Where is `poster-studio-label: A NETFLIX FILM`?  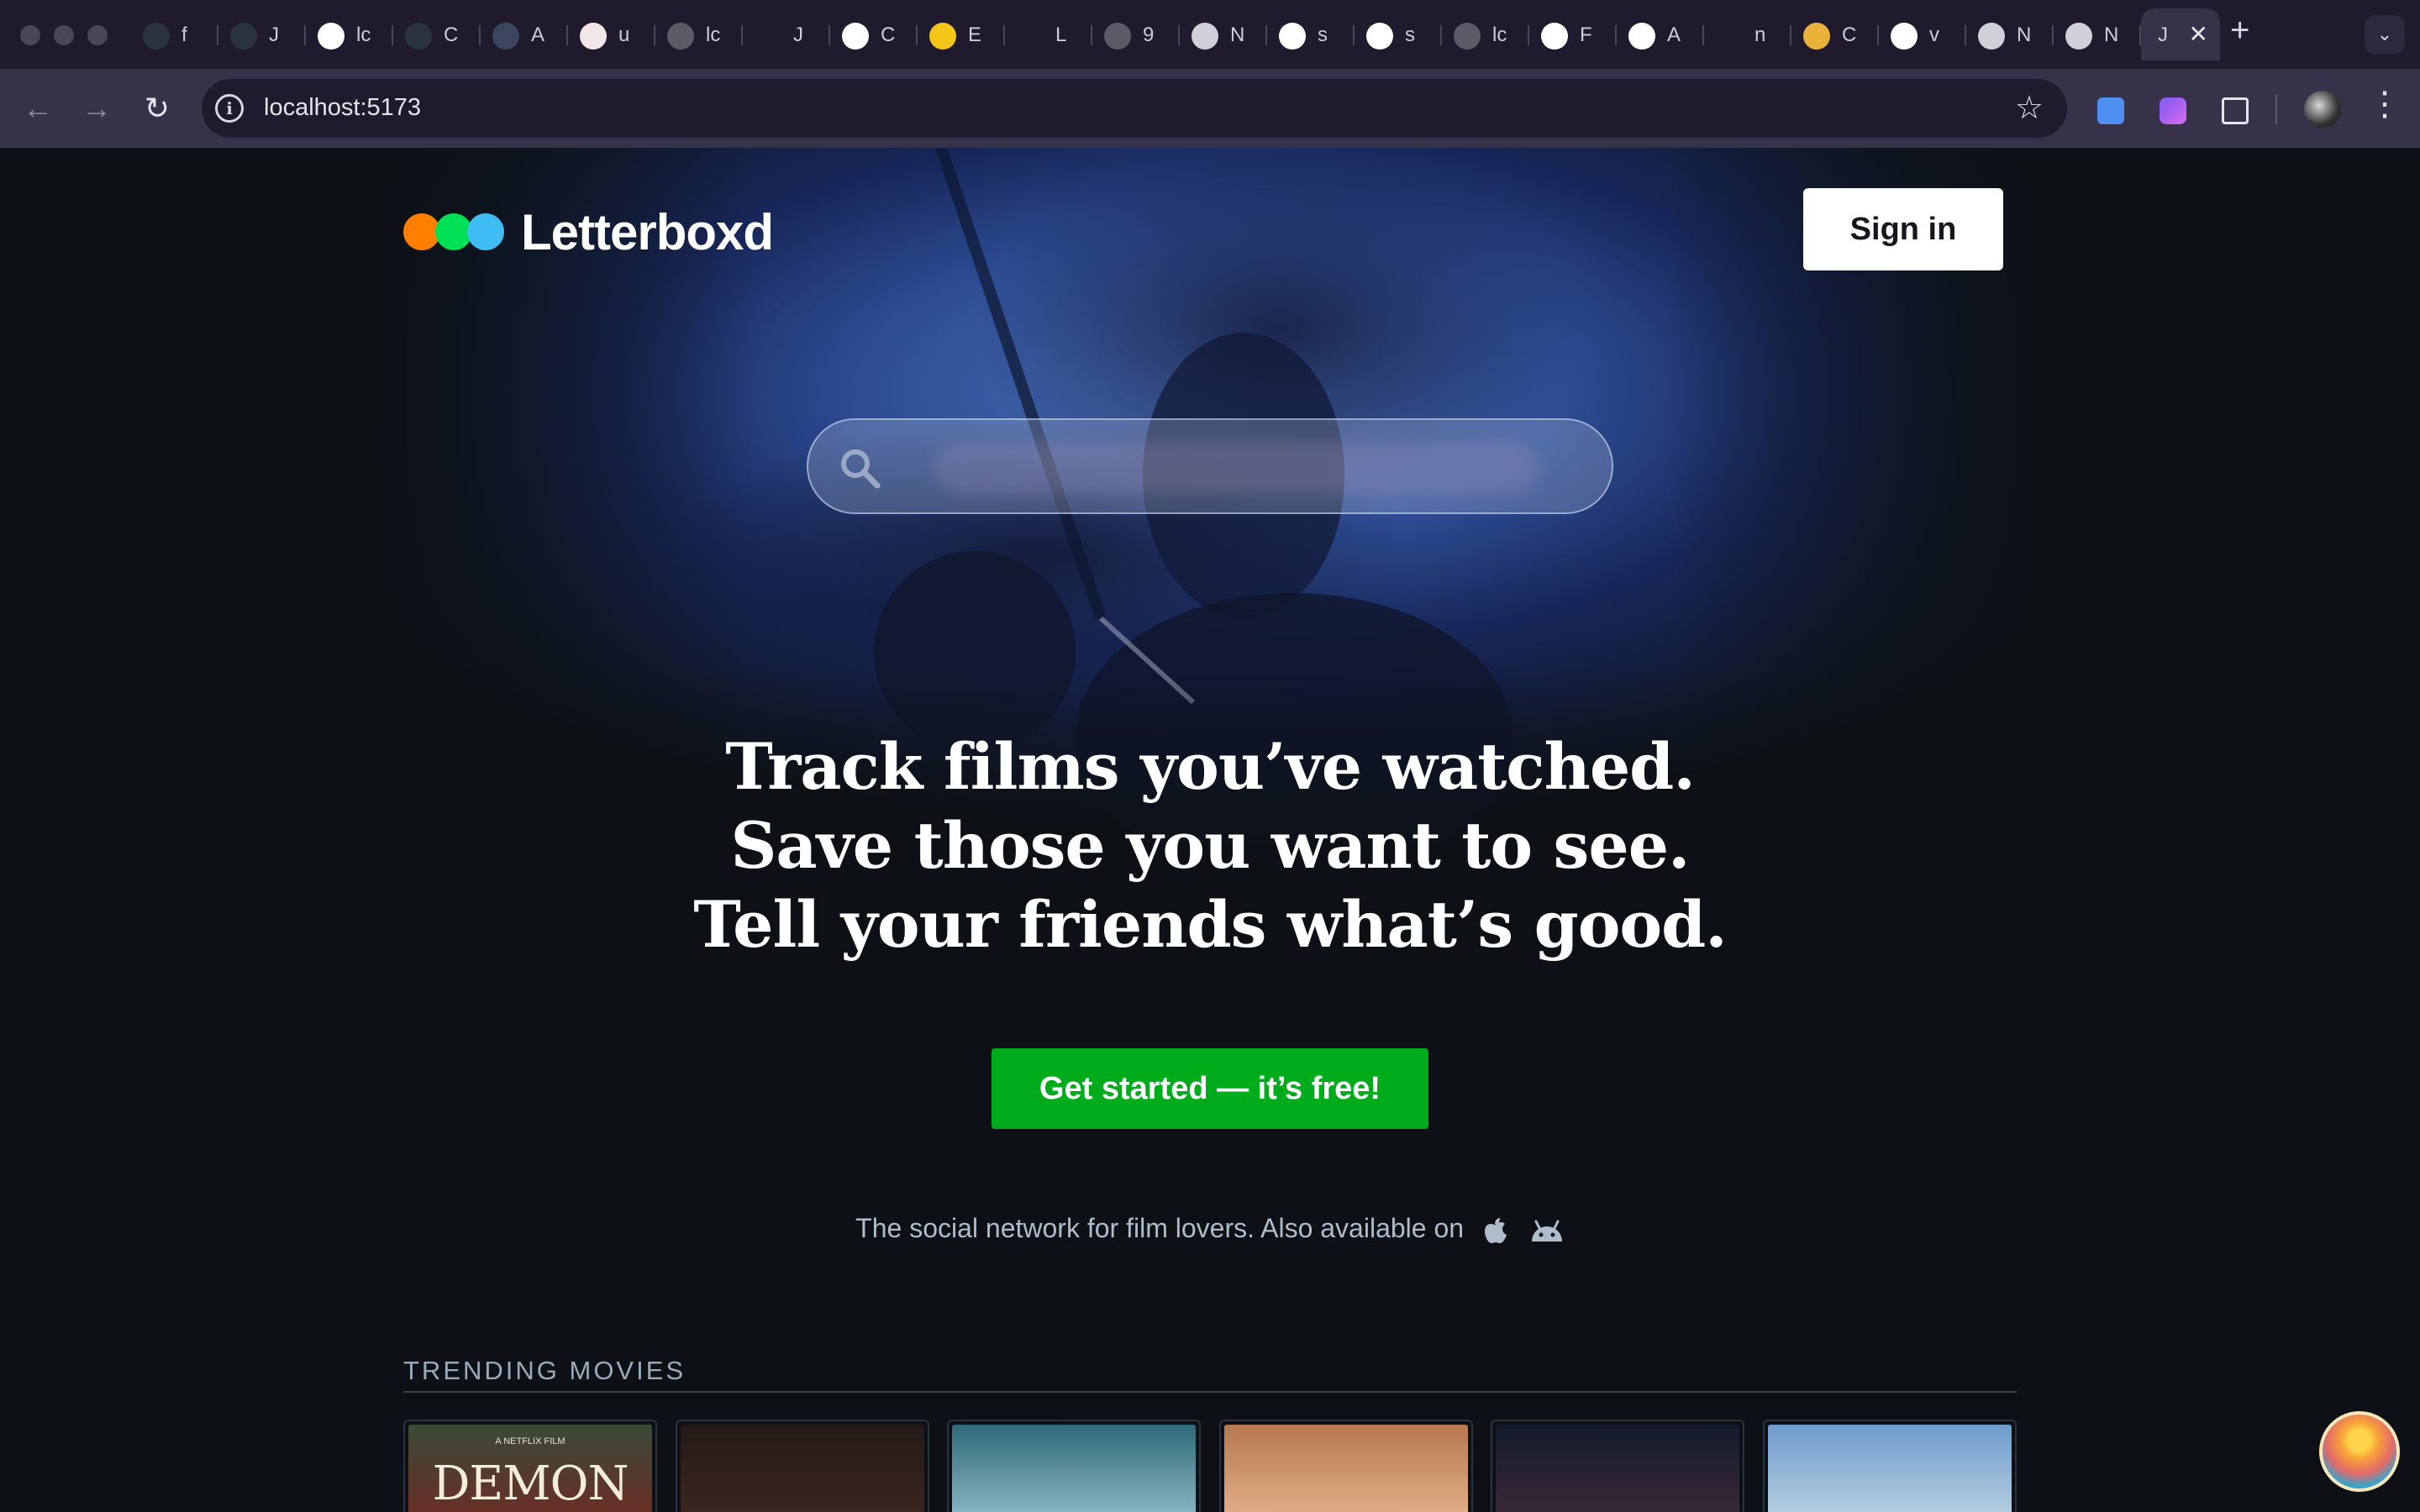
poster-studio-label: A NETFLIX FILM is located at coordinates (530, 1441).